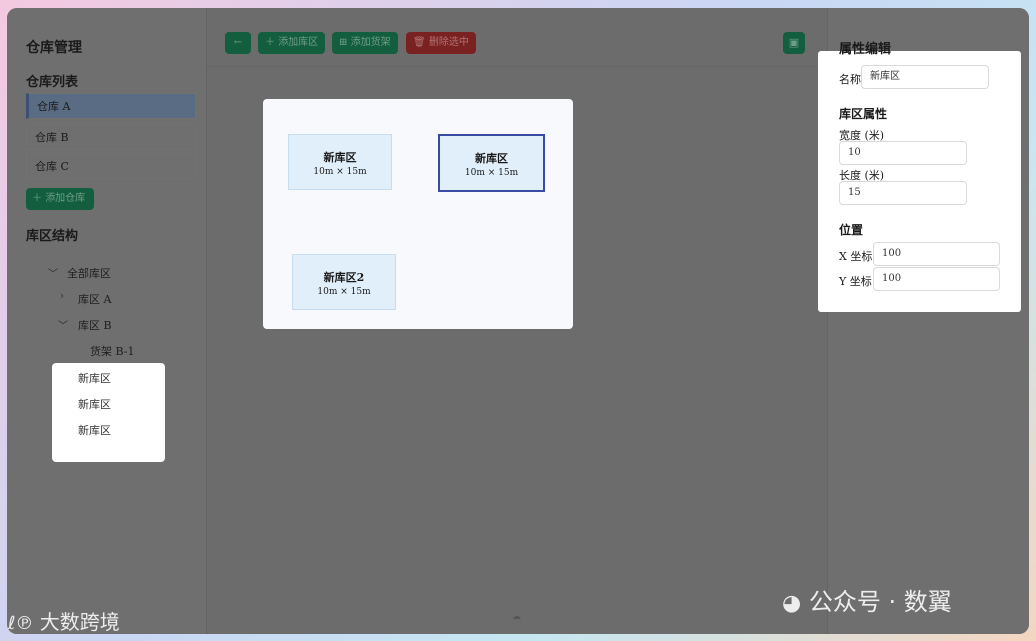 This screenshot has height=641, width=1036. What do you see at coordinates (370, 42) in the screenshot?
I see `add-shelf-label: 添加货架` at bounding box center [370, 42].